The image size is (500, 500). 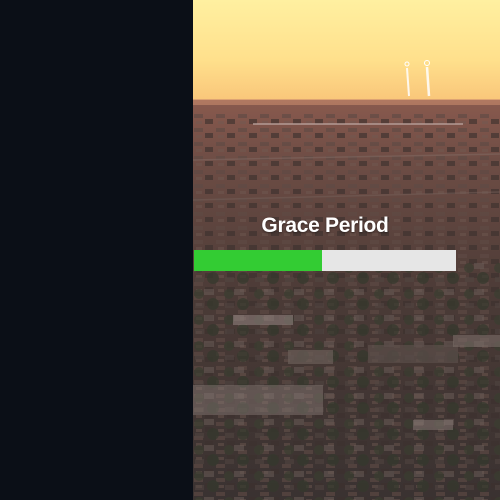 What do you see at coordinates (325, 225) in the screenshot?
I see `grace-period-title: Grace Period` at bounding box center [325, 225].